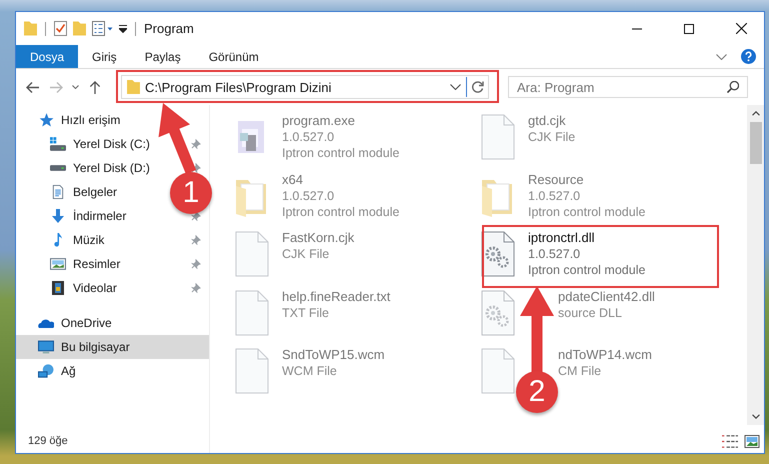 The width and height of the screenshot is (769, 464). I want to click on sidebar-item: Videolar, so click(95, 288).